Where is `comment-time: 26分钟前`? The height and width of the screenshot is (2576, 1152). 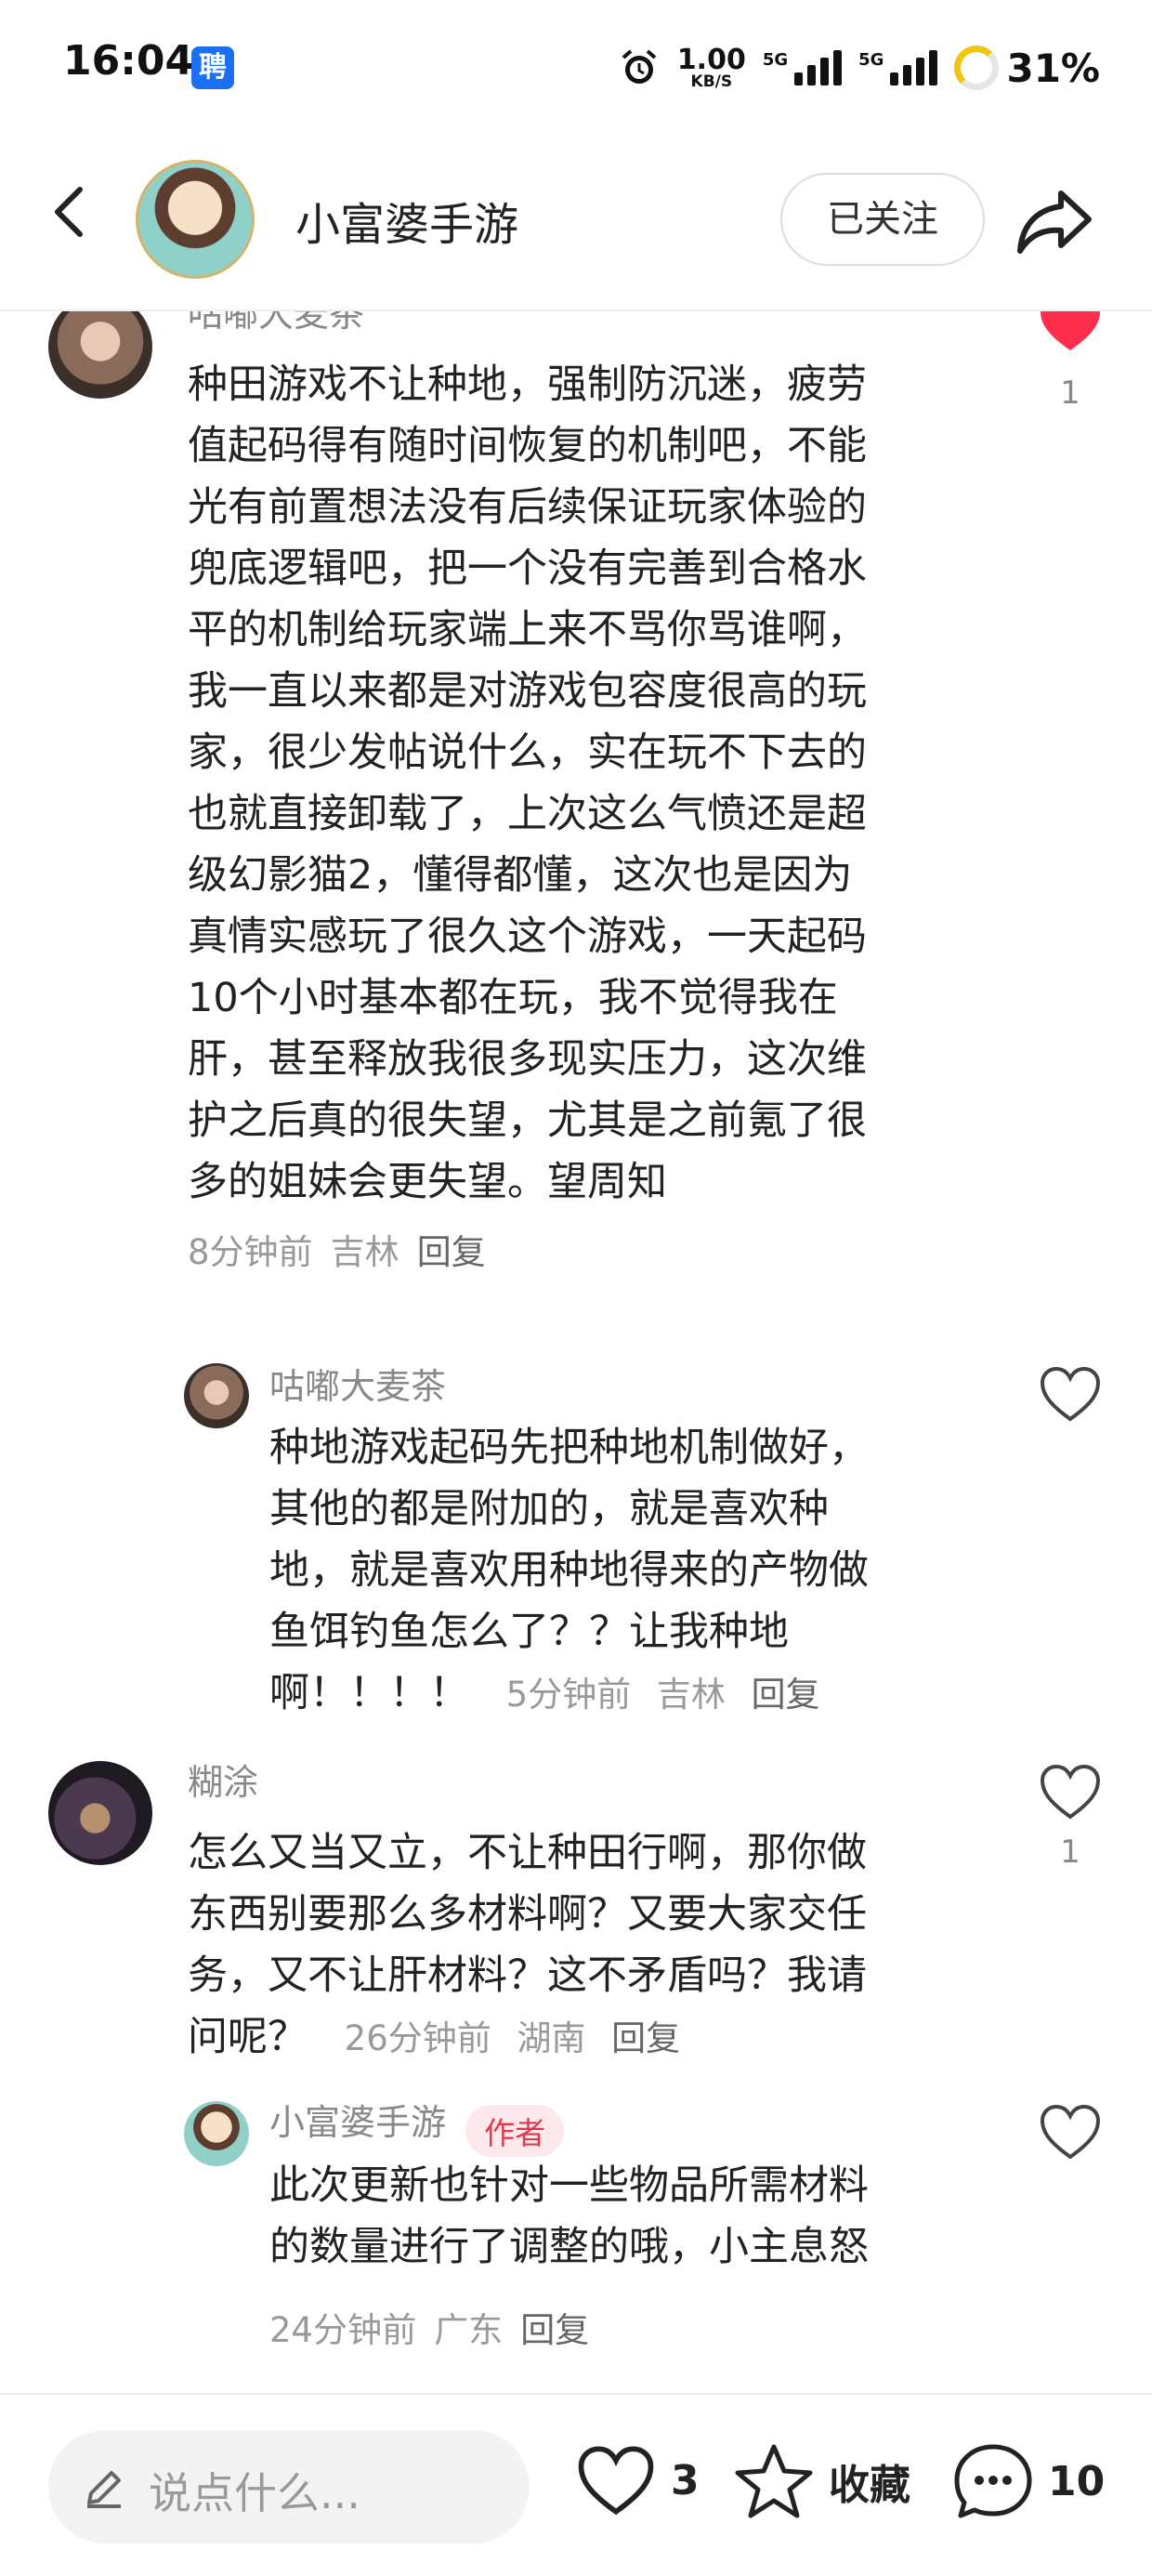
comment-time: 26分钟前 is located at coordinates (417, 2038).